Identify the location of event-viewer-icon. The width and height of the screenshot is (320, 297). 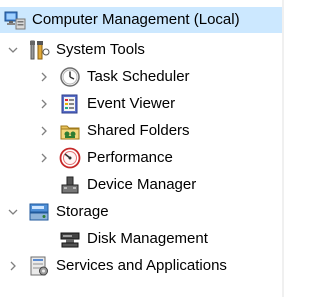
(70, 104).